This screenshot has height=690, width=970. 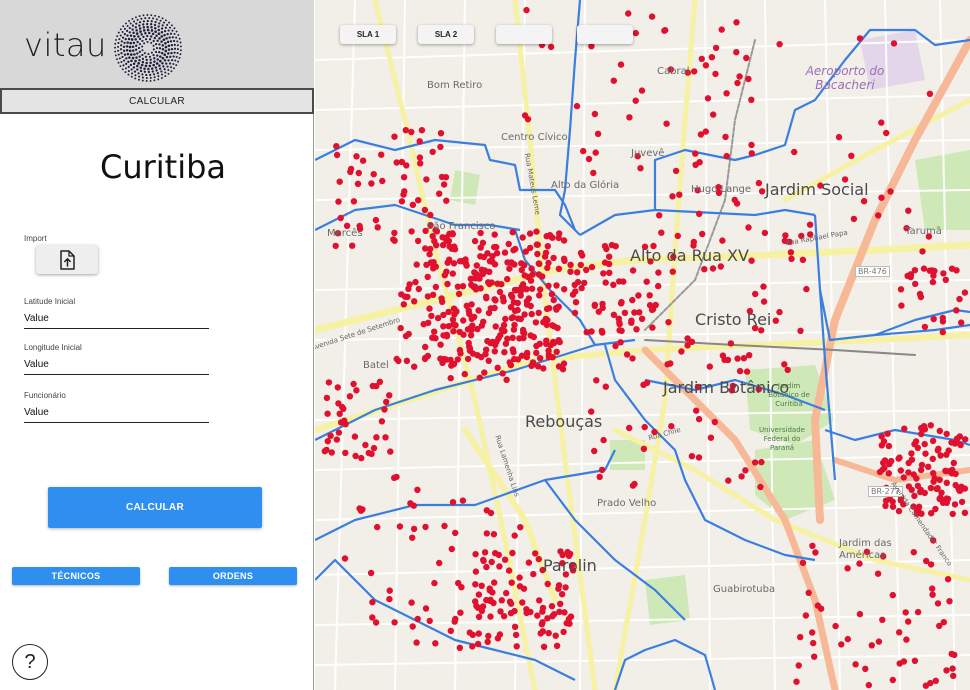 I want to click on tab-sla-1: SLA 1, so click(x=368, y=34).